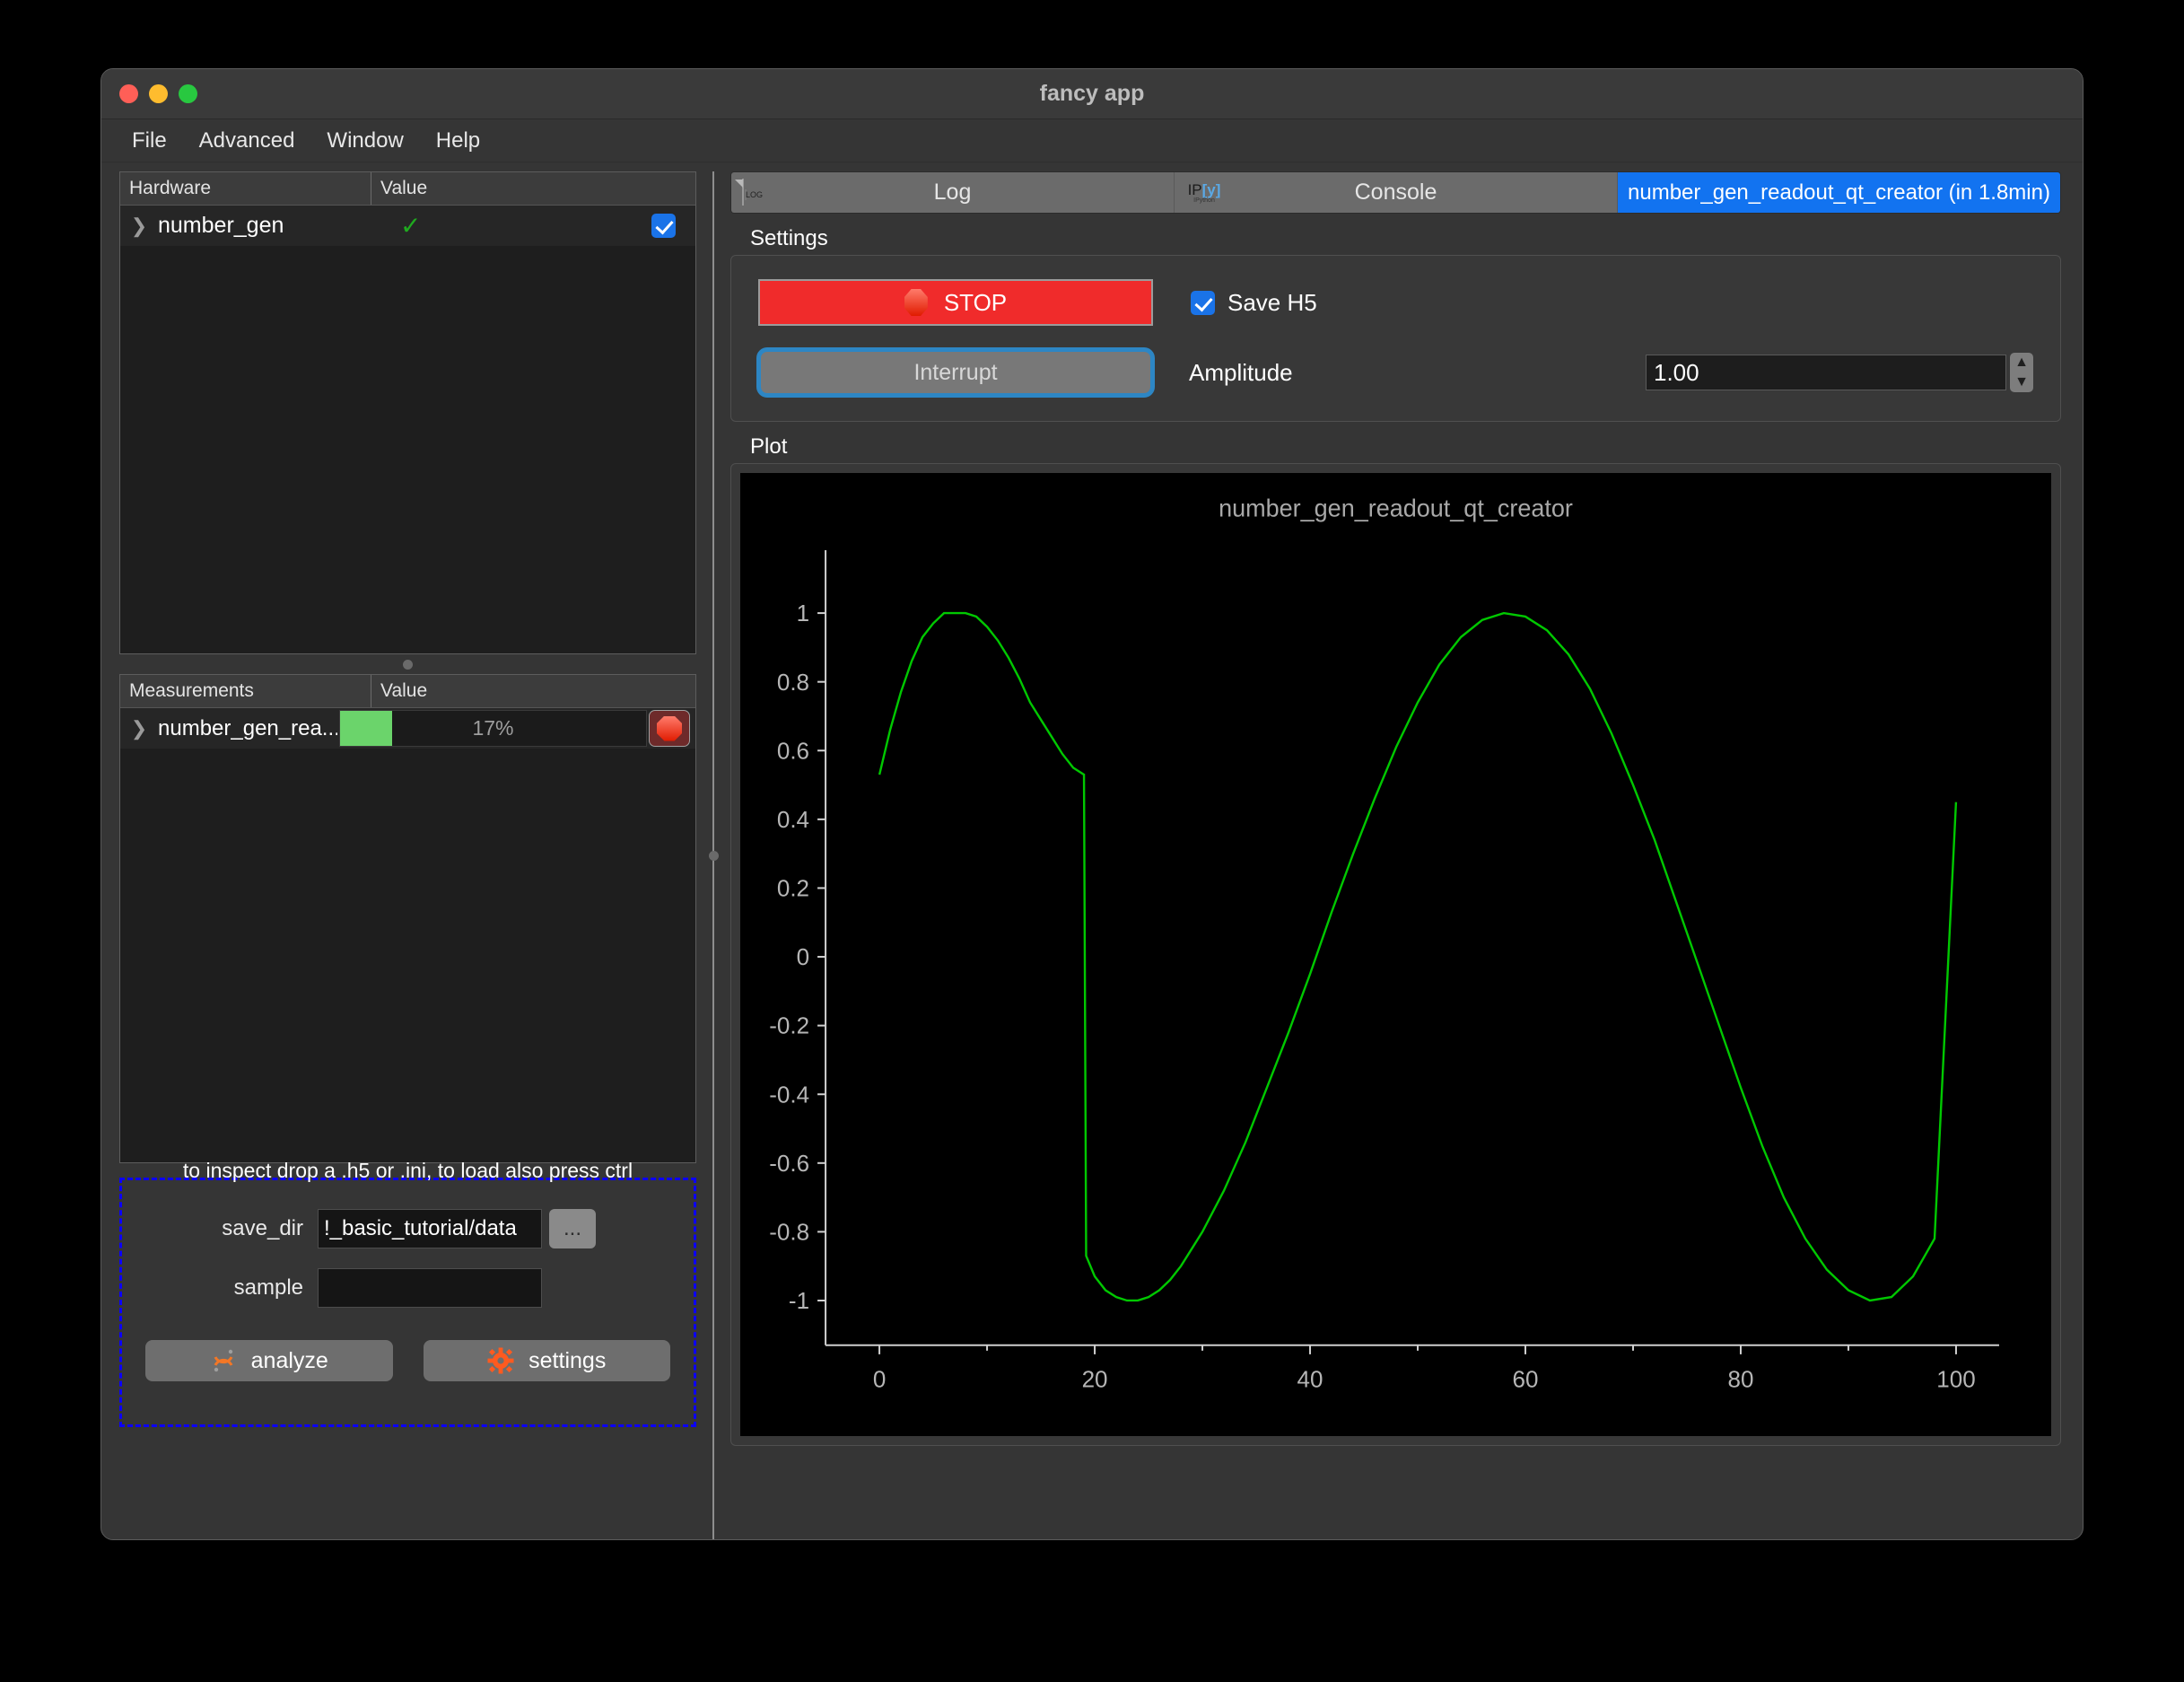 Image resolution: width=2184 pixels, height=1682 pixels. I want to click on amplitude-stepper: ▲ ▼, so click(2021, 372).